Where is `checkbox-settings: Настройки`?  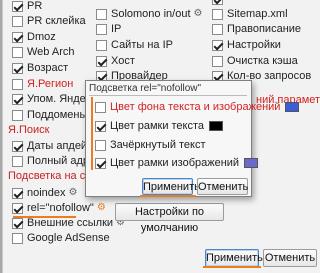
checkbox-settings: Настройки is located at coordinates (246, 45).